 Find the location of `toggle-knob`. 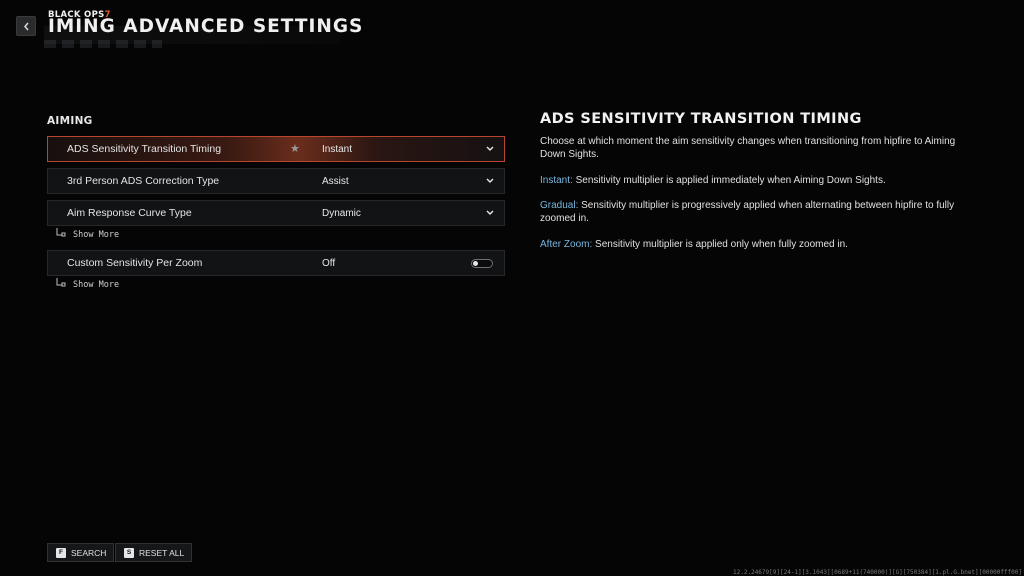

toggle-knob is located at coordinates (475, 263).